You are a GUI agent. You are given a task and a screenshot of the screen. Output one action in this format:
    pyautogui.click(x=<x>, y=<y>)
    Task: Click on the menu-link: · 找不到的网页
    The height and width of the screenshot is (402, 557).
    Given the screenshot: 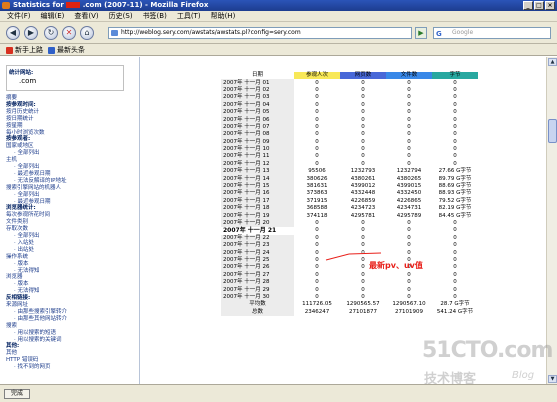 What is the action you would take?
    pyautogui.click(x=32, y=367)
    